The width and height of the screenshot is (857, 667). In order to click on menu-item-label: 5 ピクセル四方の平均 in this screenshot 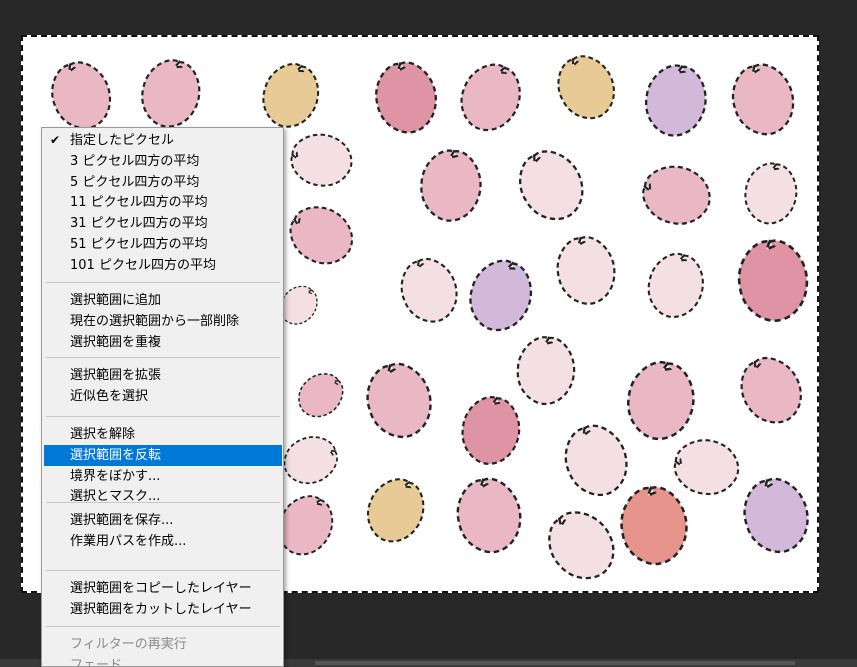, I will do `click(135, 182)`.